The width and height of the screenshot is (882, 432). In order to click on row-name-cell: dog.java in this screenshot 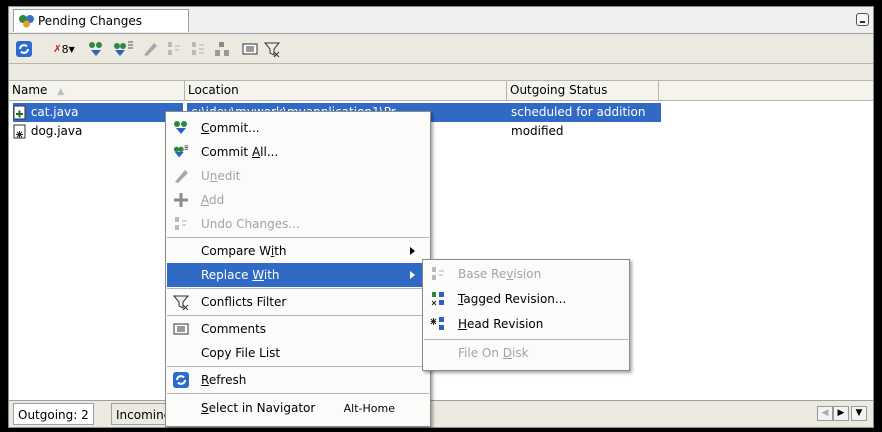, I will do `click(98, 131)`.